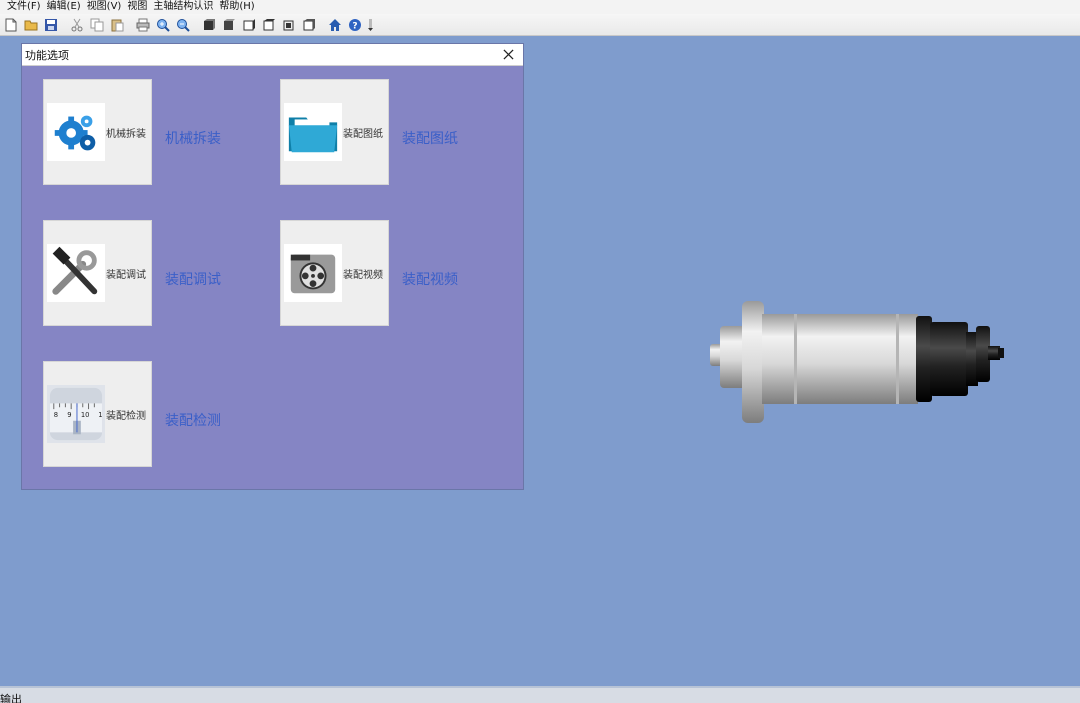 This screenshot has height=703, width=1080. What do you see at coordinates (309, 25) in the screenshot?
I see `view-bottom-icon` at bounding box center [309, 25].